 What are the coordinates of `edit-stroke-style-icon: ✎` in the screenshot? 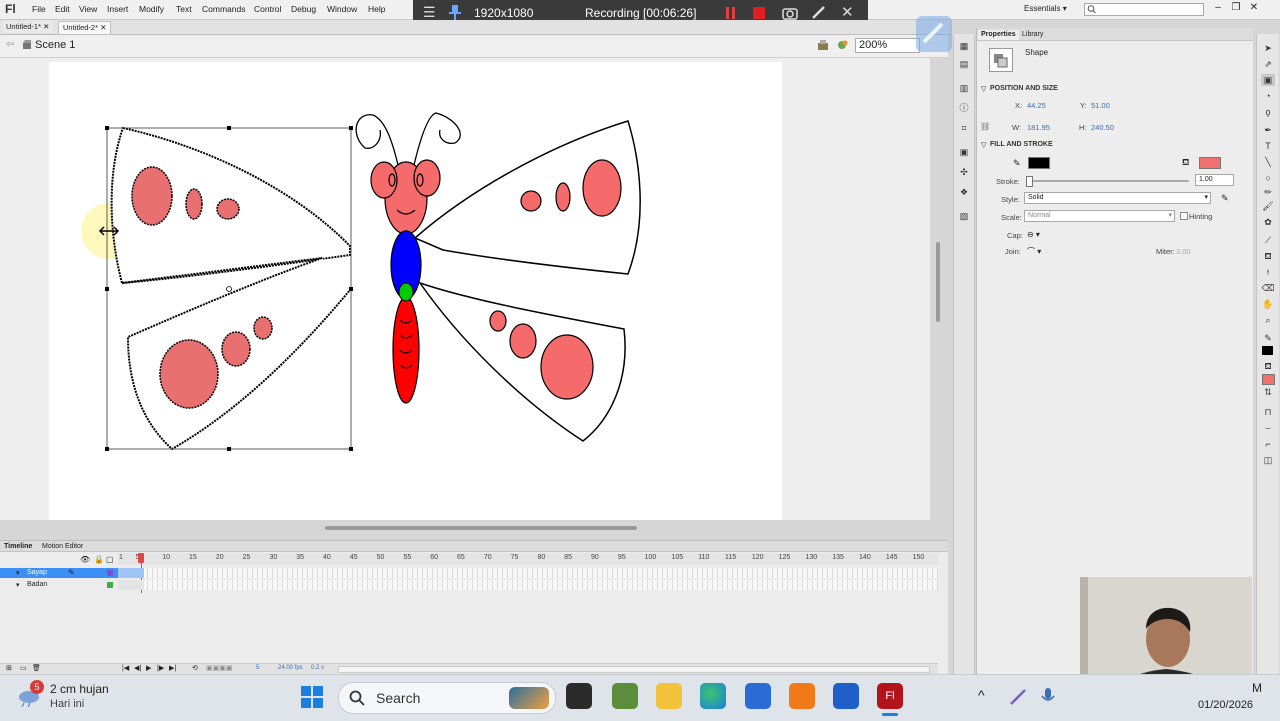 It's located at (1225, 198).